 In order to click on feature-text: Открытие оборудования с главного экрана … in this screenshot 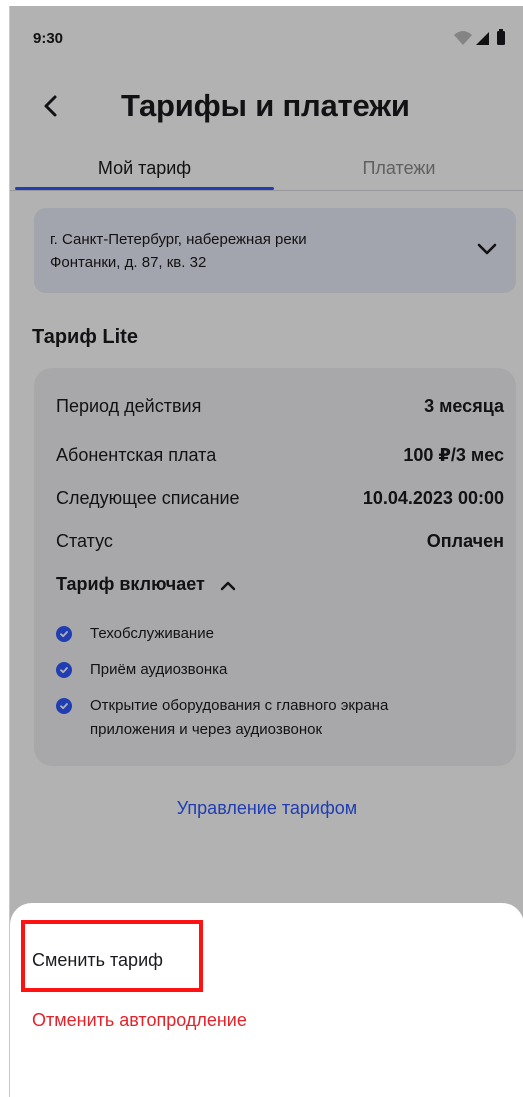, I will do `click(290, 718)`.